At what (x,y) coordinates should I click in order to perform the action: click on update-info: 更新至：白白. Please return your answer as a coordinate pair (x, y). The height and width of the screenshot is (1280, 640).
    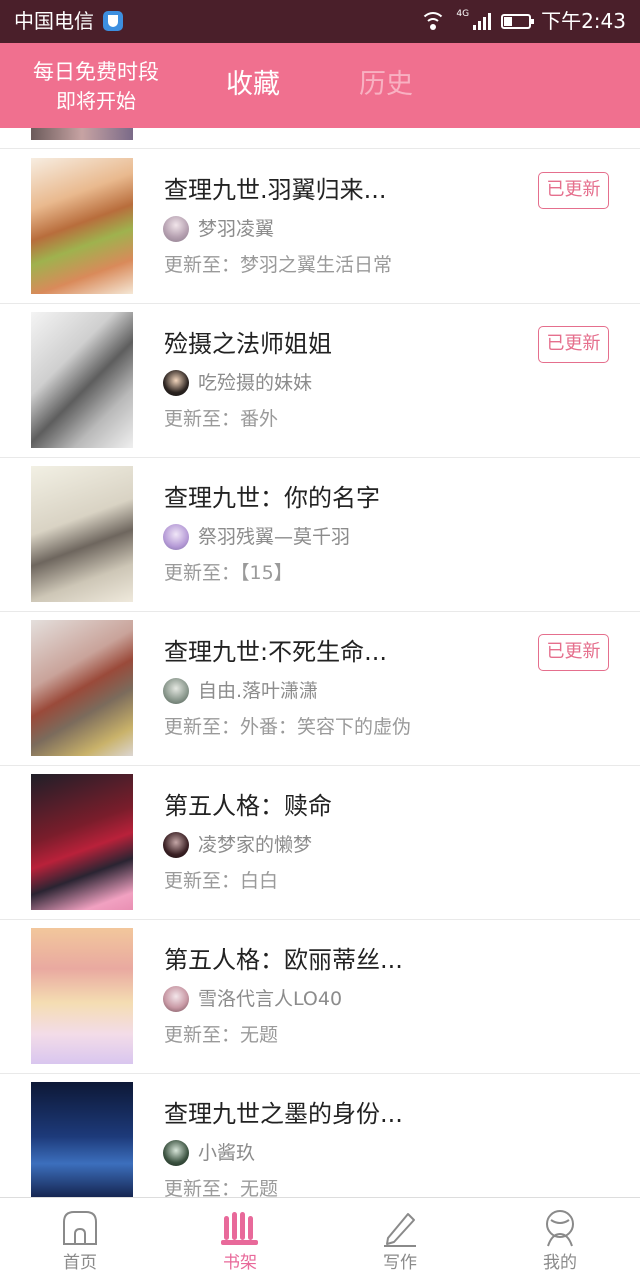
    Looking at the image, I should click on (221, 881).